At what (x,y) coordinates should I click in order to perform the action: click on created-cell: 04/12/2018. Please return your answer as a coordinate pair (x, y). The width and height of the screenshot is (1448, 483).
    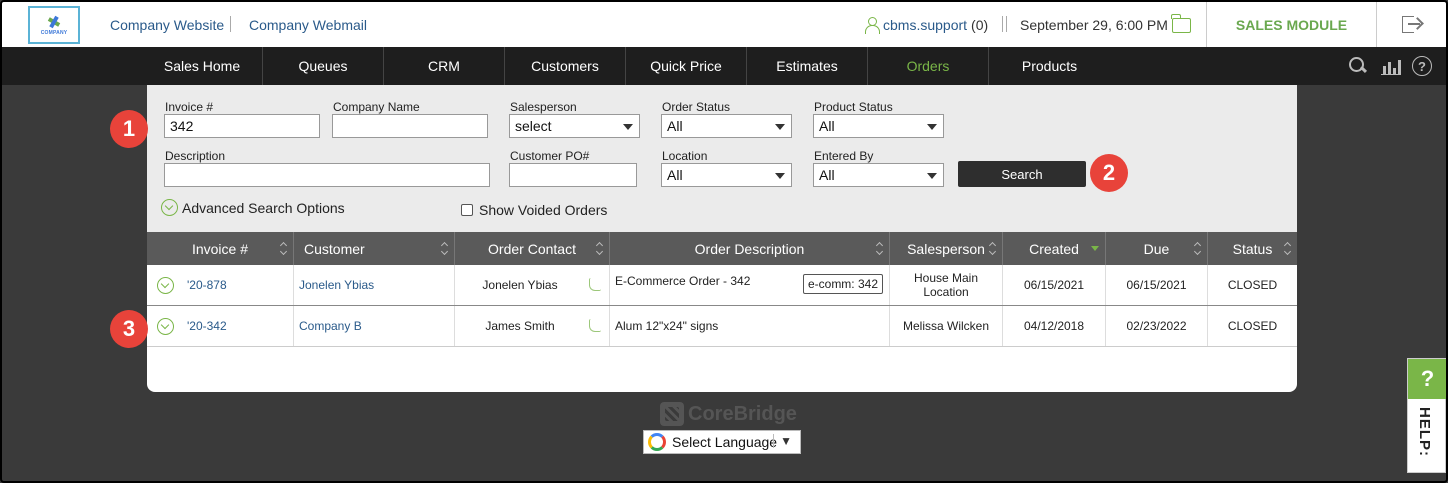
    Looking at the image, I should click on (1054, 326).